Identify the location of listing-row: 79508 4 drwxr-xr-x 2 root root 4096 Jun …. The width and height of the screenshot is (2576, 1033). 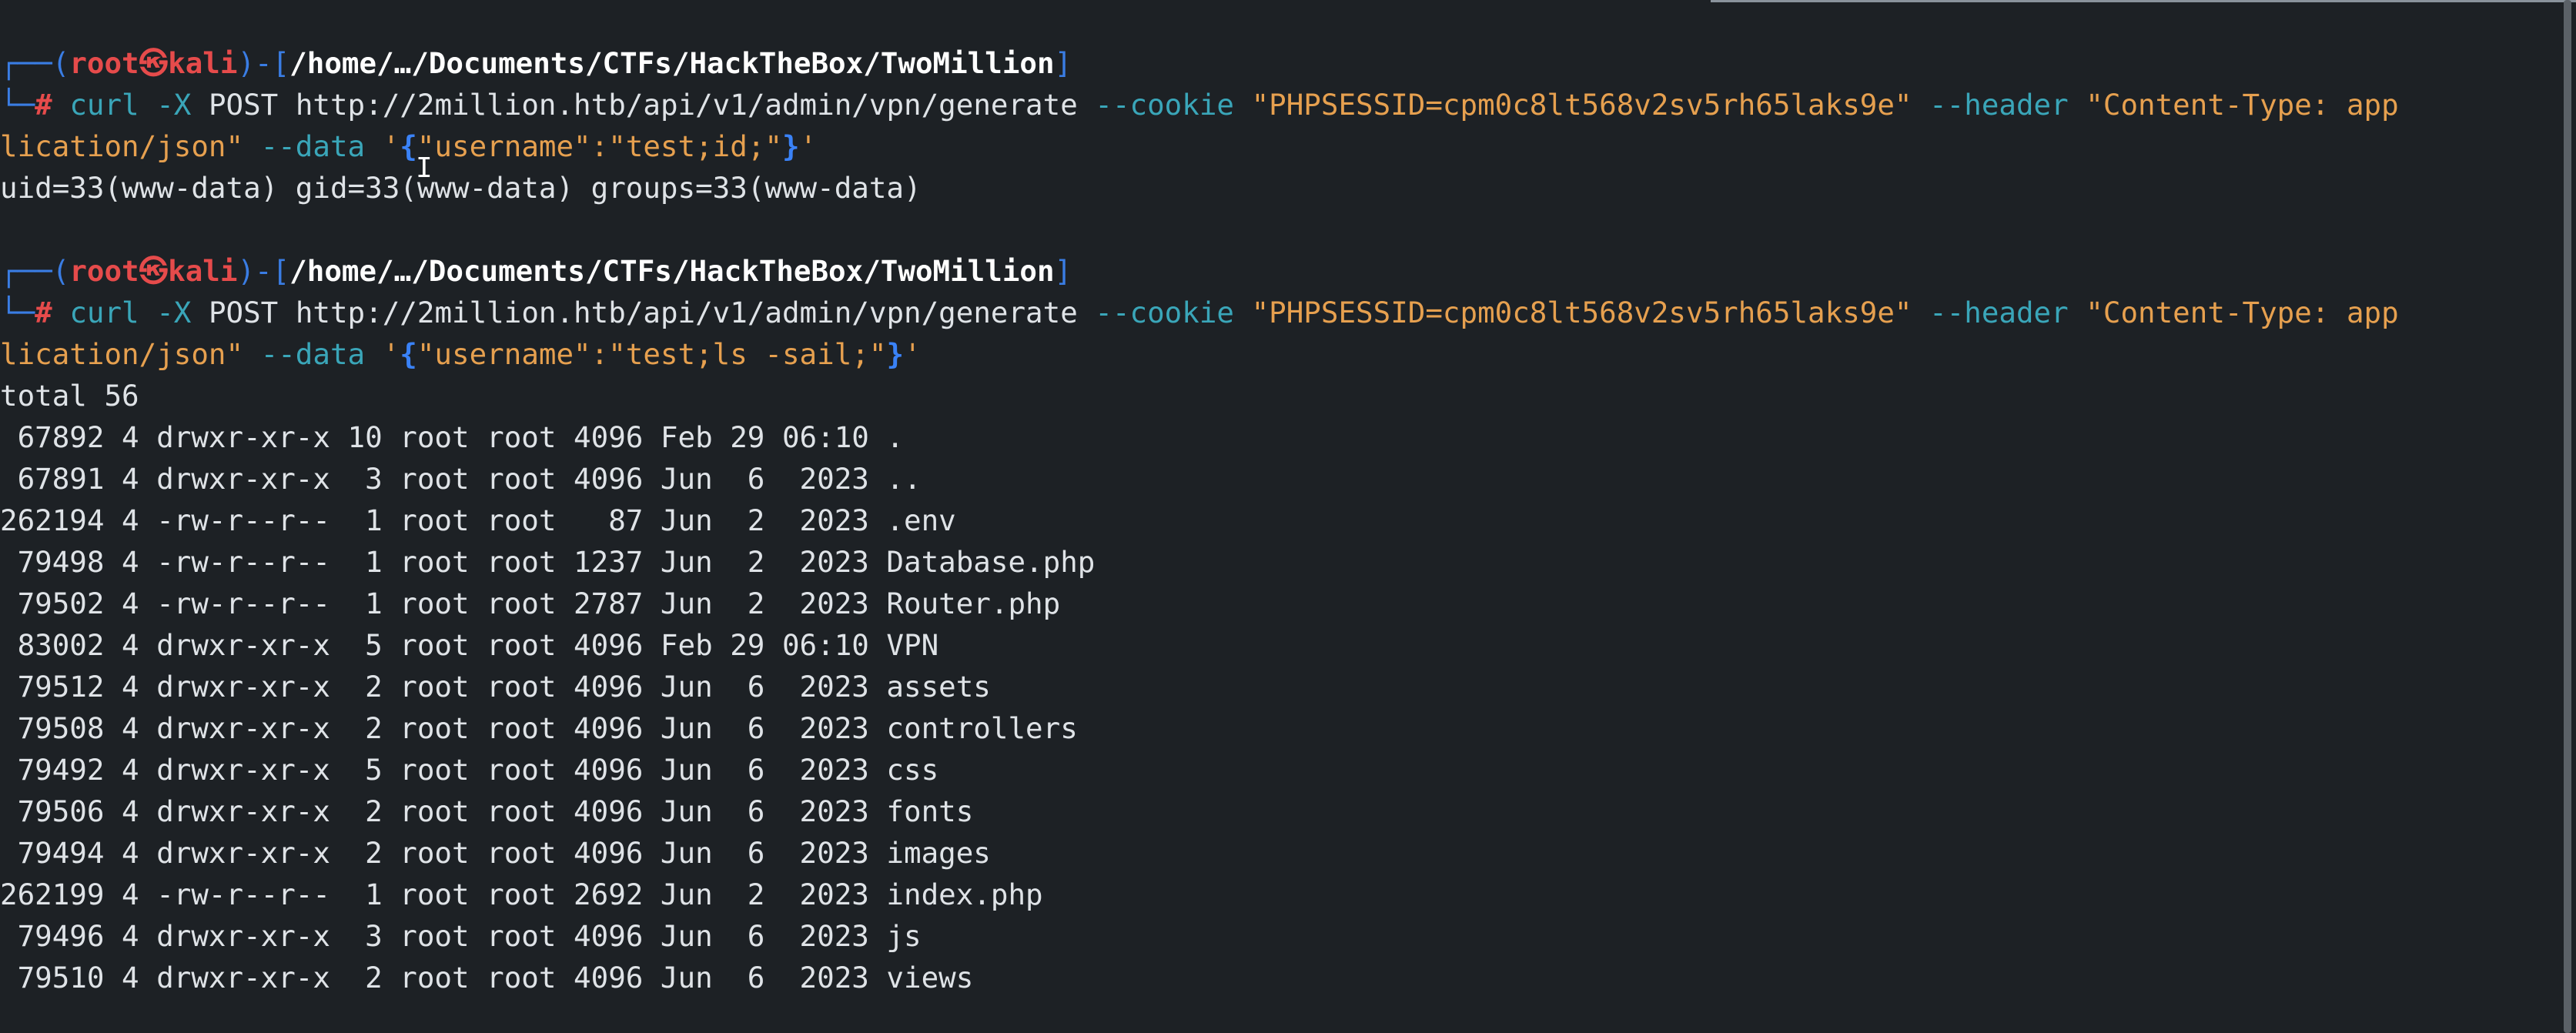
(539, 728).